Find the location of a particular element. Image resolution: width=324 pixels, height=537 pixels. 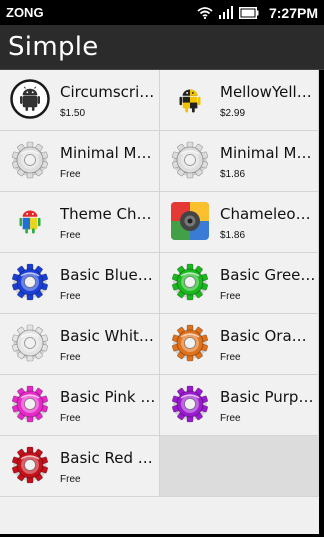

android-color-icon is located at coordinates (30, 221).